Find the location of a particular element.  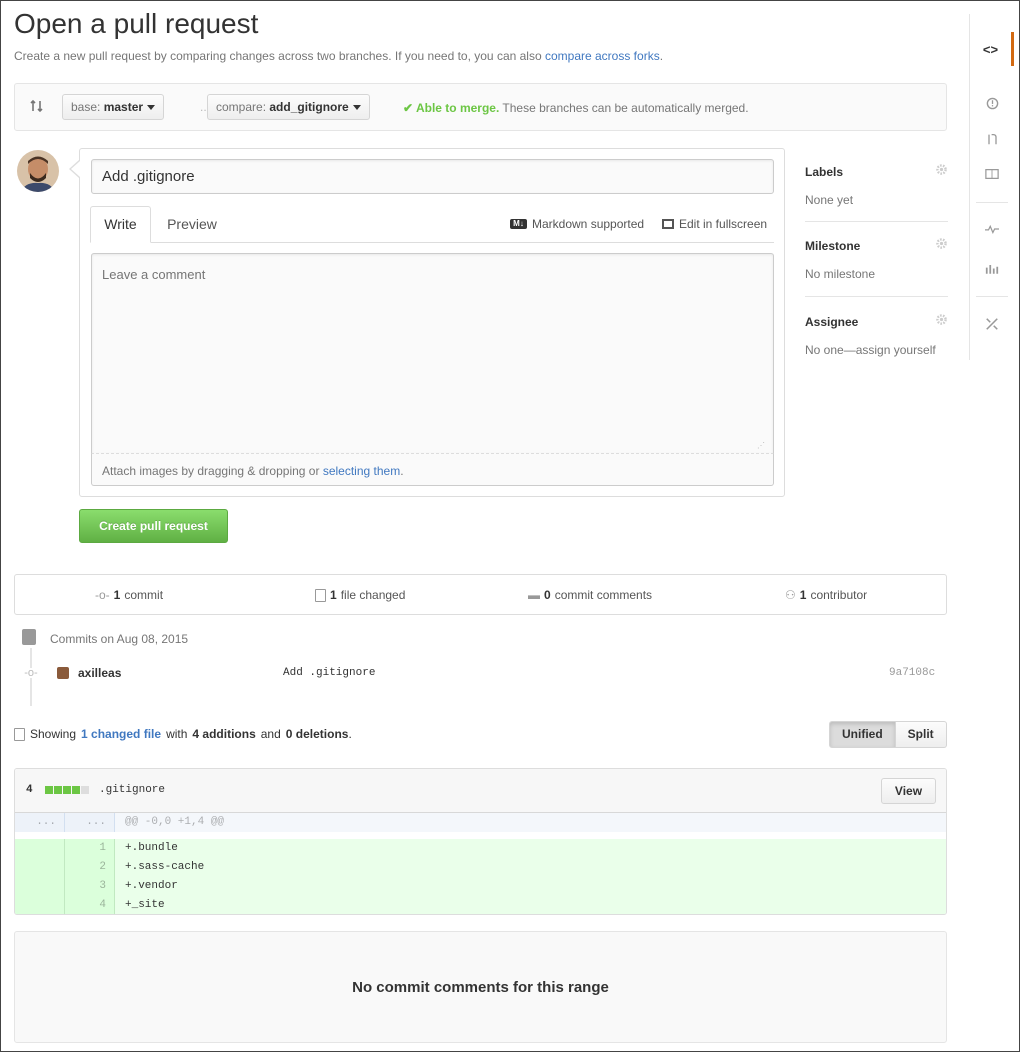

diff-line-added: 3 +.vendor is located at coordinates (480, 886).